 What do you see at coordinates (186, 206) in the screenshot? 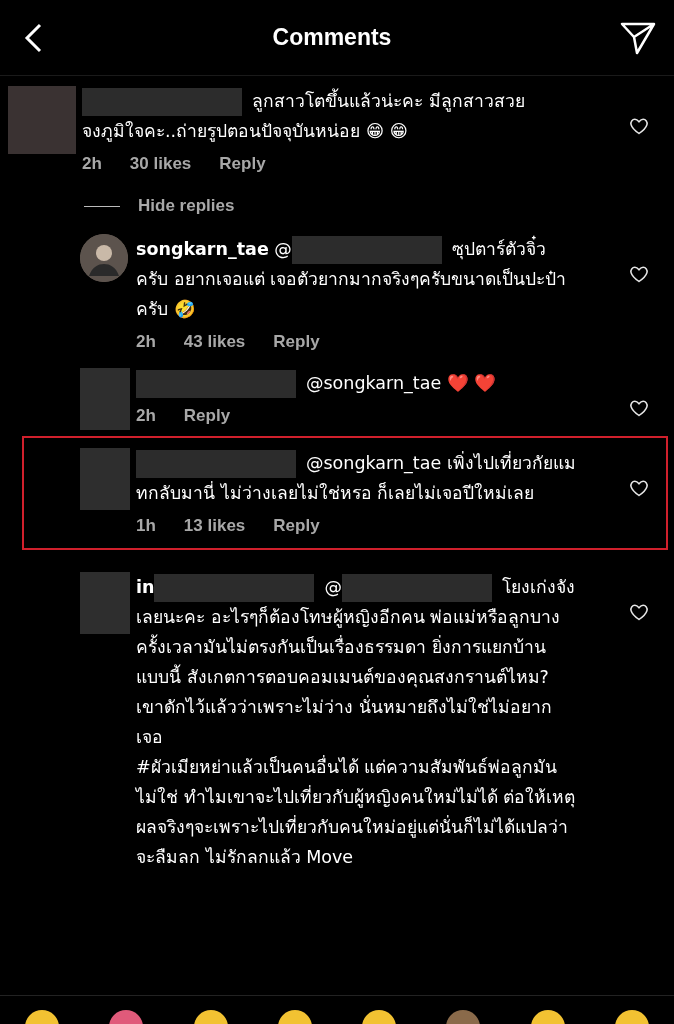
I see `hide-replies-button: Hide replies` at bounding box center [186, 206].